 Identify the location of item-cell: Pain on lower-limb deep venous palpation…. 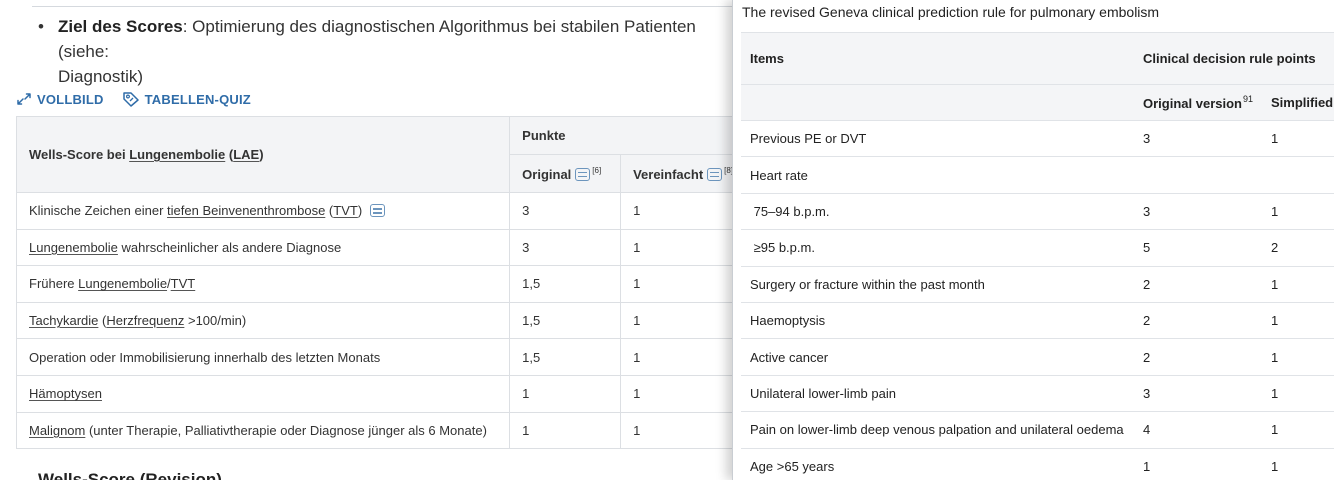
(937, 430).